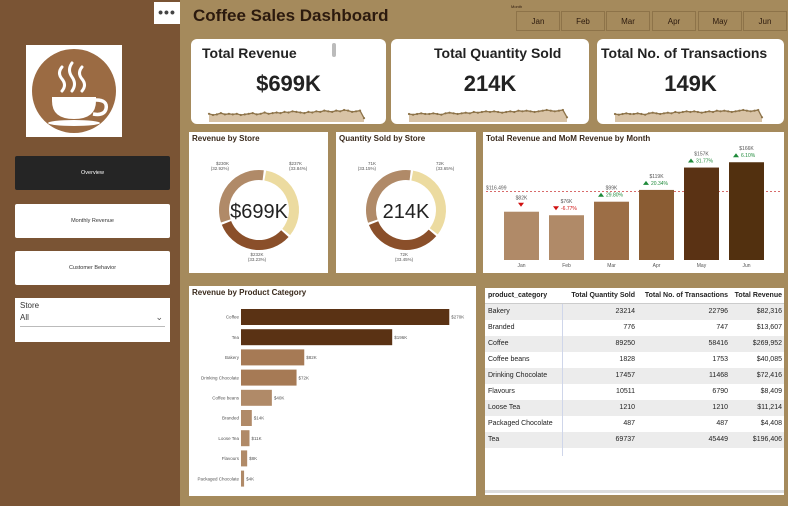 Image resolution: width=788 pixels, height=506 pixels. I want to click on mom-label: 20.34%, so click(660, 184).